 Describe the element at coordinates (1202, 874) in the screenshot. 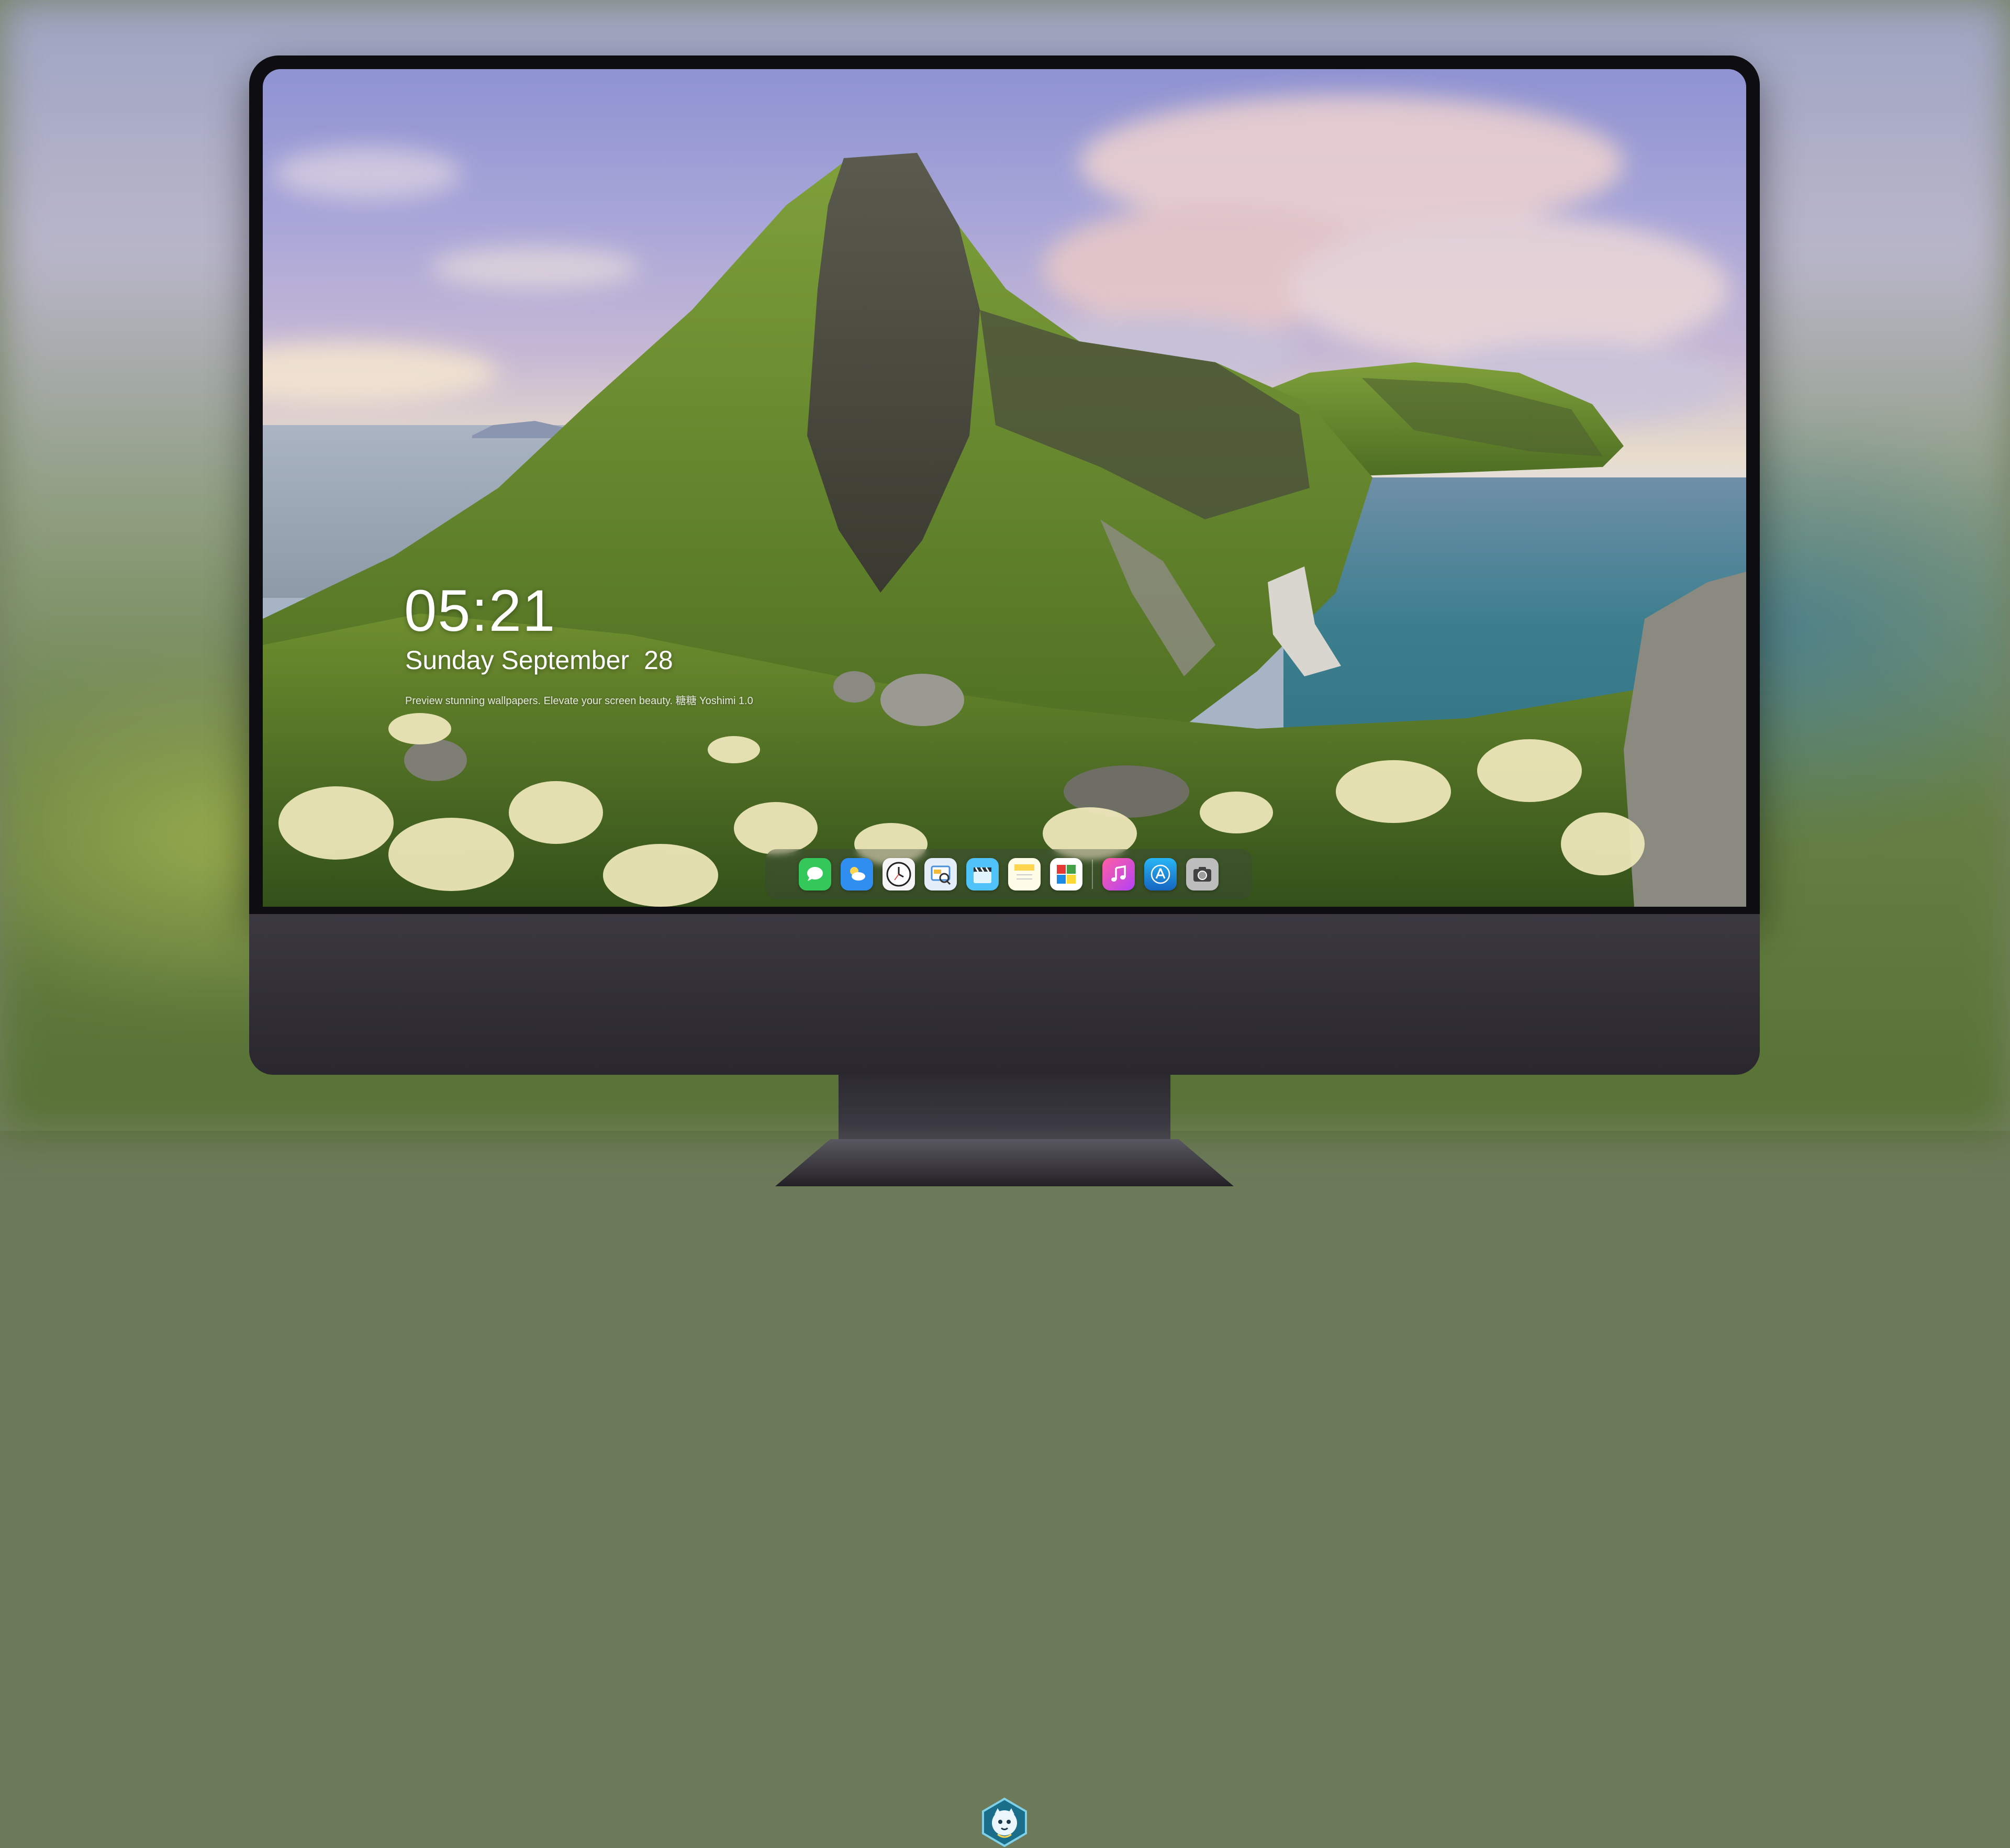

I see `camera-icon` at that location.